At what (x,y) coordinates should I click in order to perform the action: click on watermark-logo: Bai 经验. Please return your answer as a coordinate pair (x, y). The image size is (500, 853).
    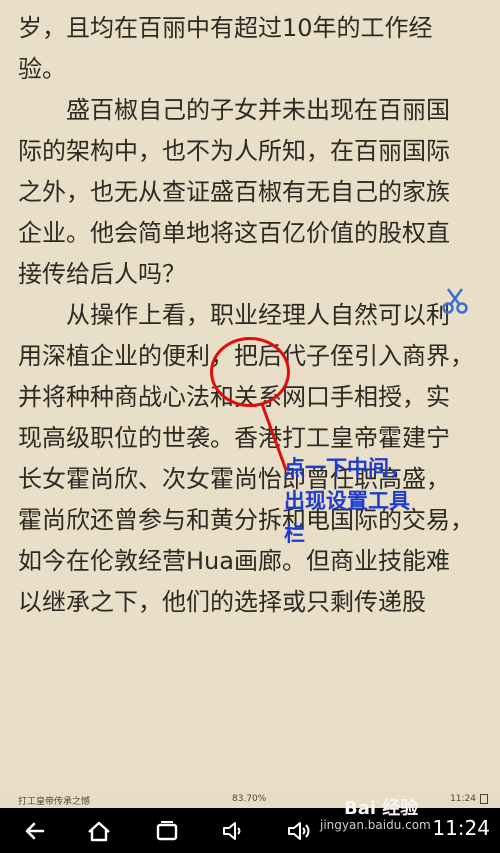
    Looking at the image, I should click on (381, 808).